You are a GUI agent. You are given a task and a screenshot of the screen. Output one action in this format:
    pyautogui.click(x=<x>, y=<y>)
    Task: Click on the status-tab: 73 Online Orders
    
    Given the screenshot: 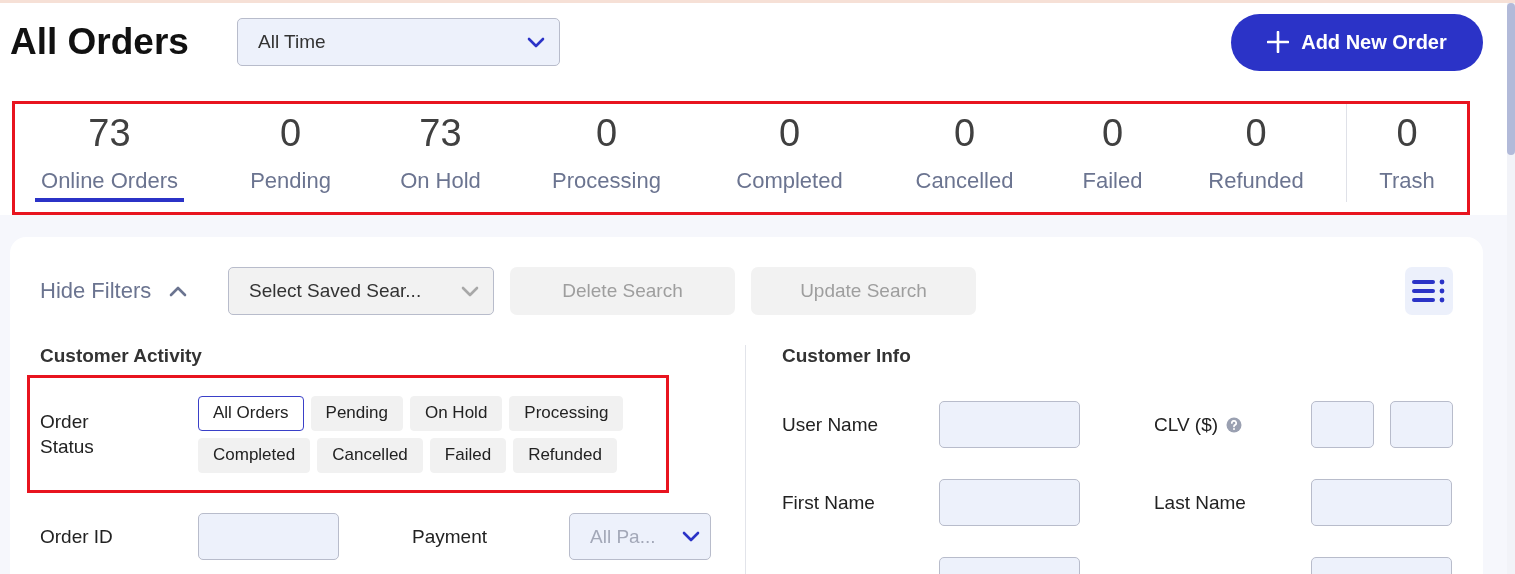 What is the action you would take?
    pyautogui.click(x=109, y=153)
    